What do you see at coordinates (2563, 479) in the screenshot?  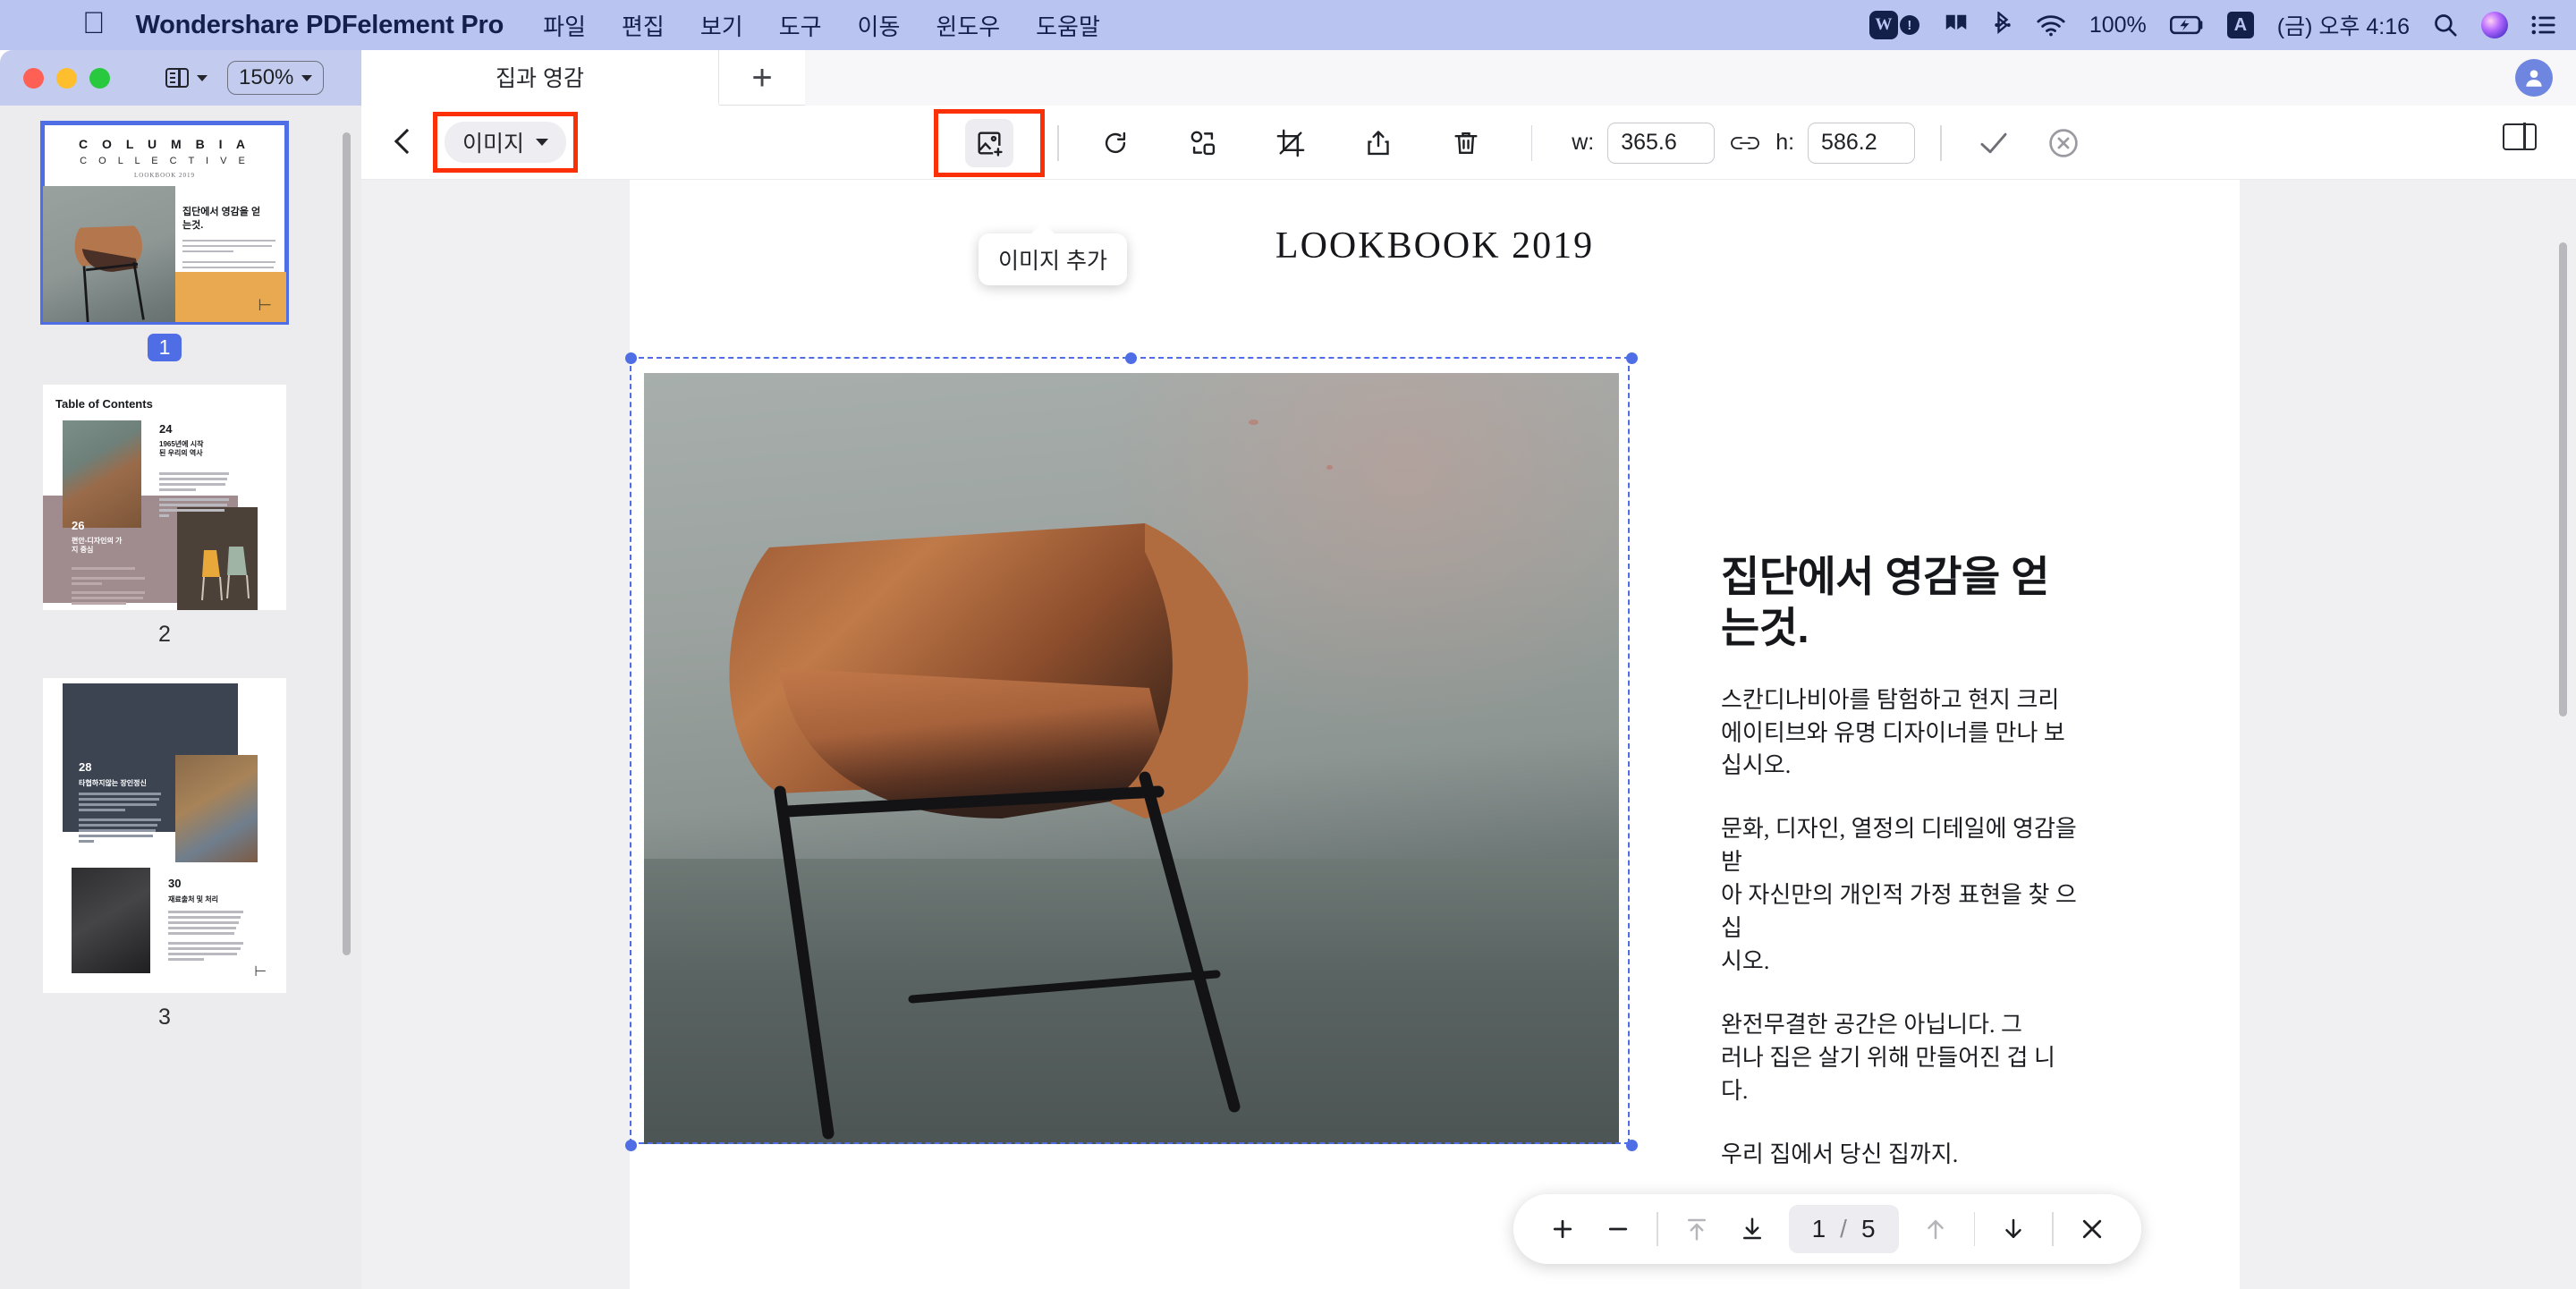 I see `document-scrollbar` at bounding box center [2563, 479].